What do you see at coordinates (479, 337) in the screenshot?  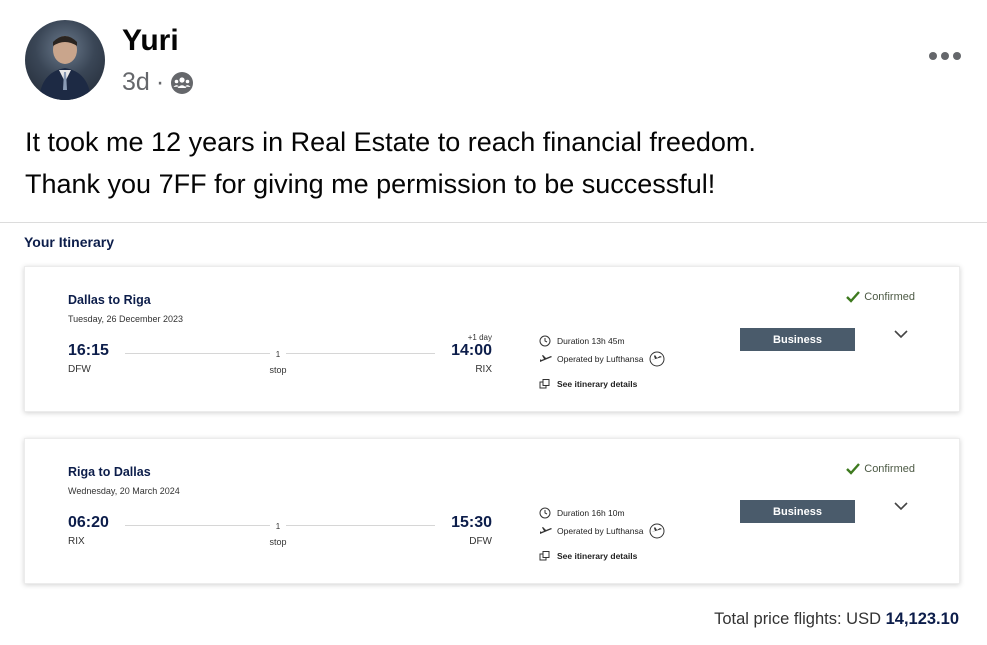 I see `day-offset: +1 day` at bounding box center [479, 337].